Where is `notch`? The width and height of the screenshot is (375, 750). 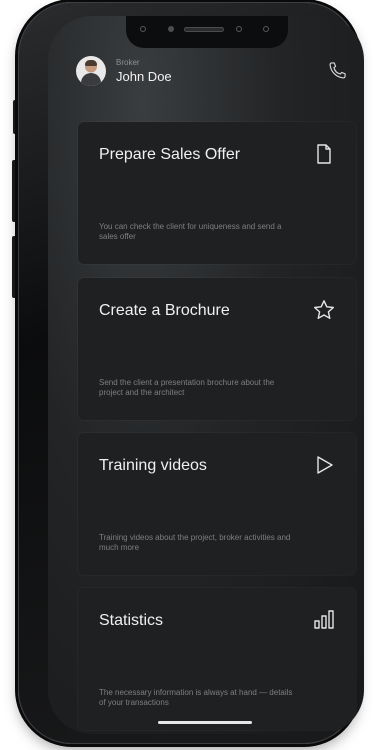
notch is located at coordinates (207, 32).